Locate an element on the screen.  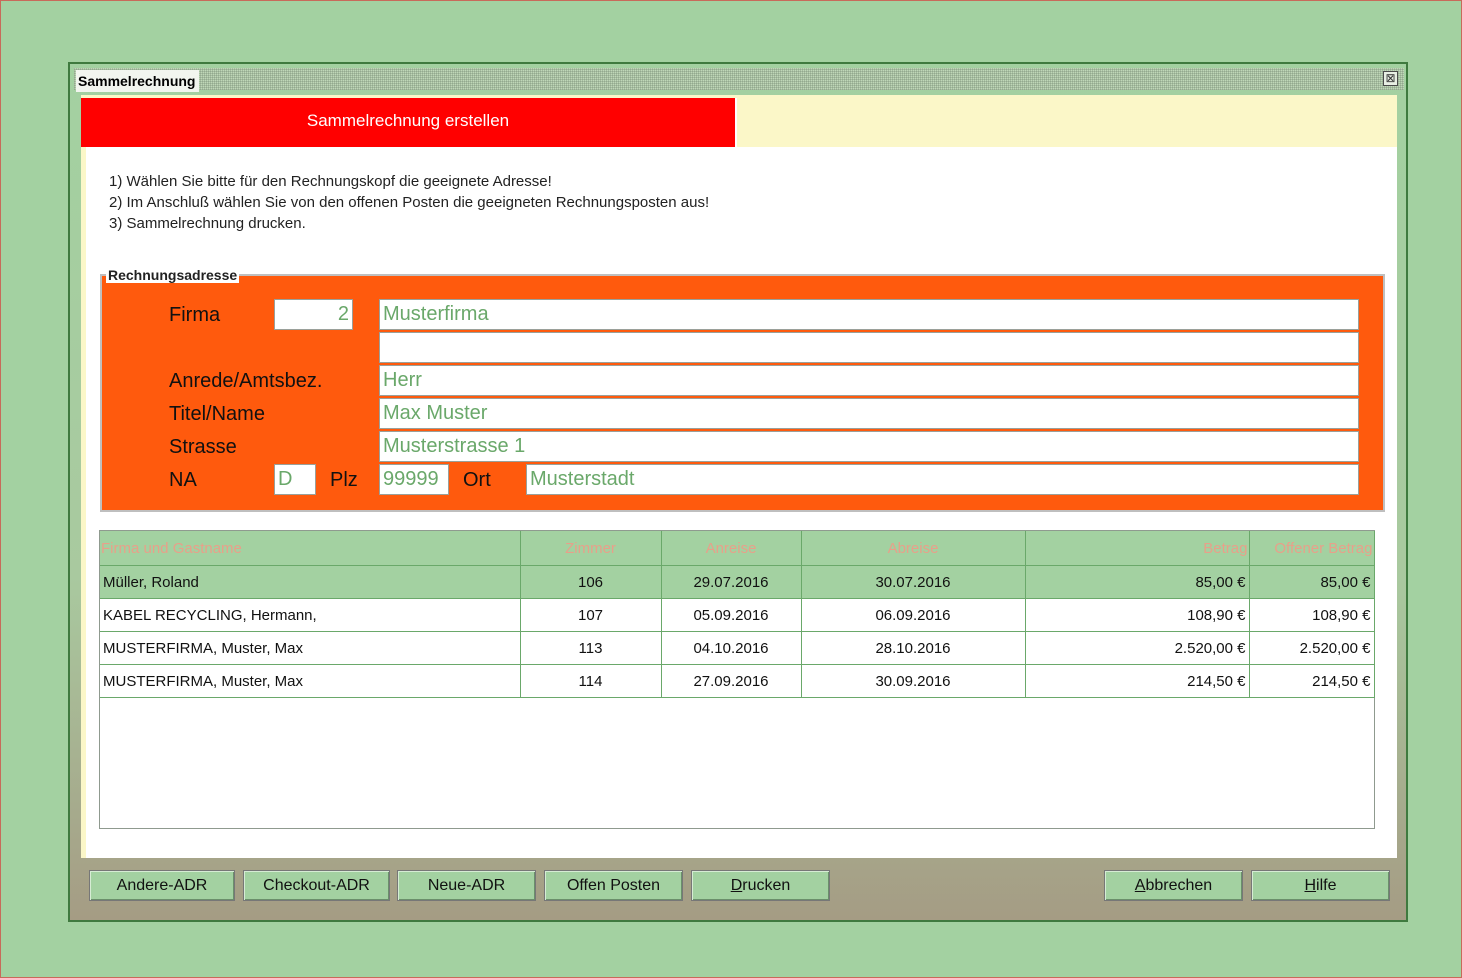
column-header-zimmer: Zimmer is located at coordinates (591, 548).